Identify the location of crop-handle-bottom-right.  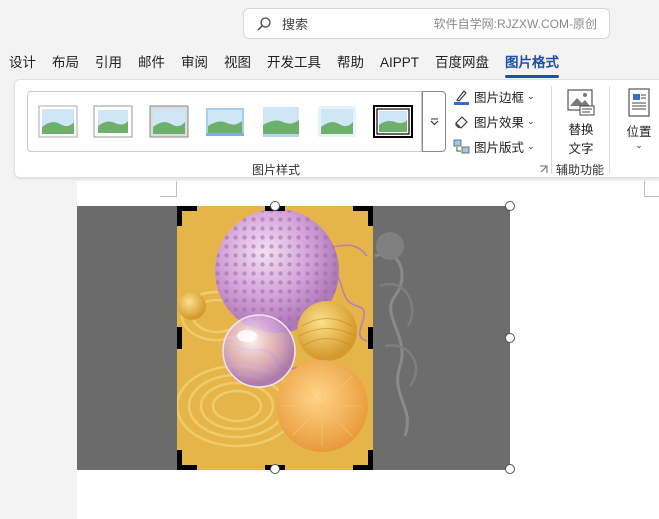
(370, 460).